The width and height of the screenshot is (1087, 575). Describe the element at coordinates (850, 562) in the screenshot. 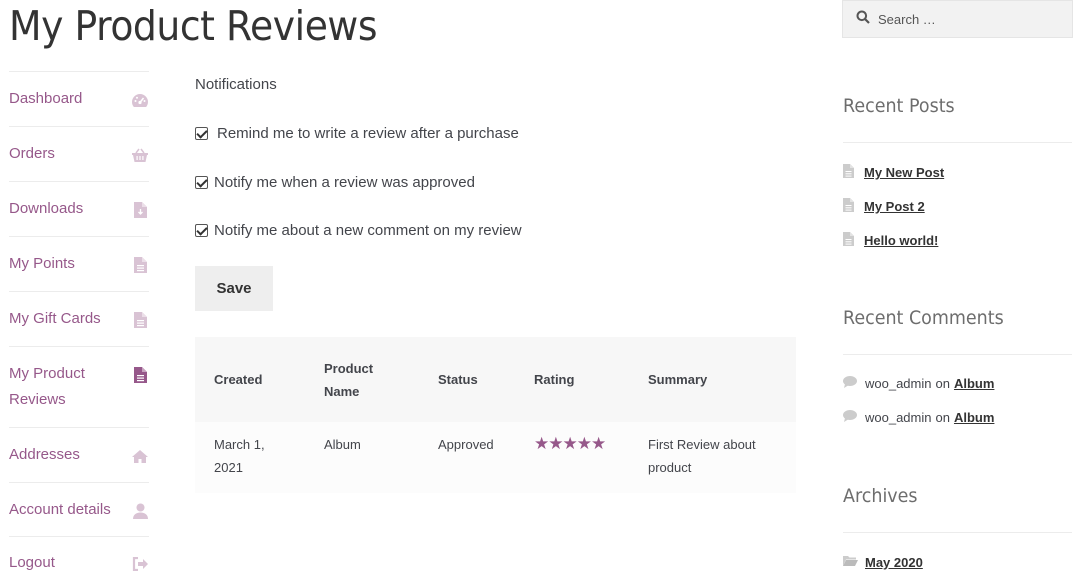

I see `folder-icon` at that location.